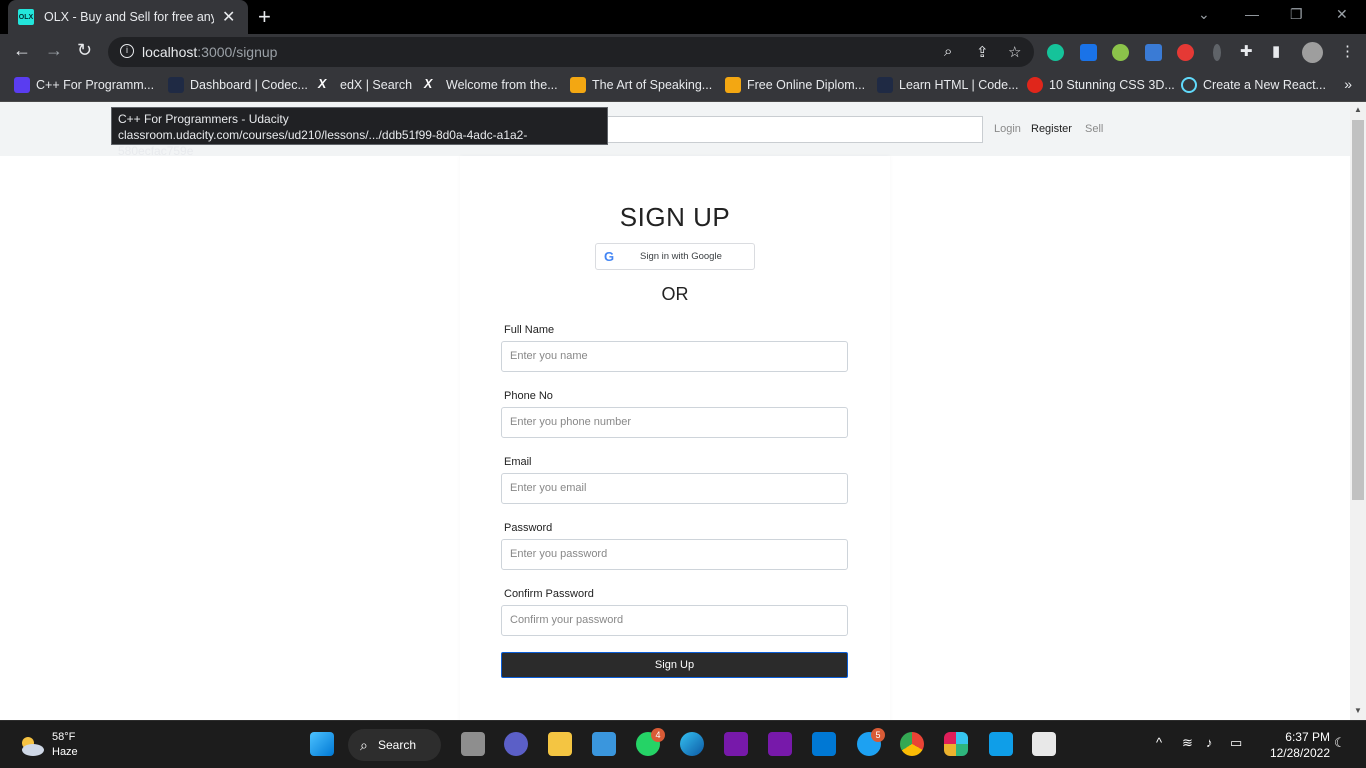 The width and height of the screenshot is (1366, 768). What do you see at coordinates (1299, 753) in the screenshot?
I see `clock-date: 12/28/2022` at bounding box center [1299, 753].